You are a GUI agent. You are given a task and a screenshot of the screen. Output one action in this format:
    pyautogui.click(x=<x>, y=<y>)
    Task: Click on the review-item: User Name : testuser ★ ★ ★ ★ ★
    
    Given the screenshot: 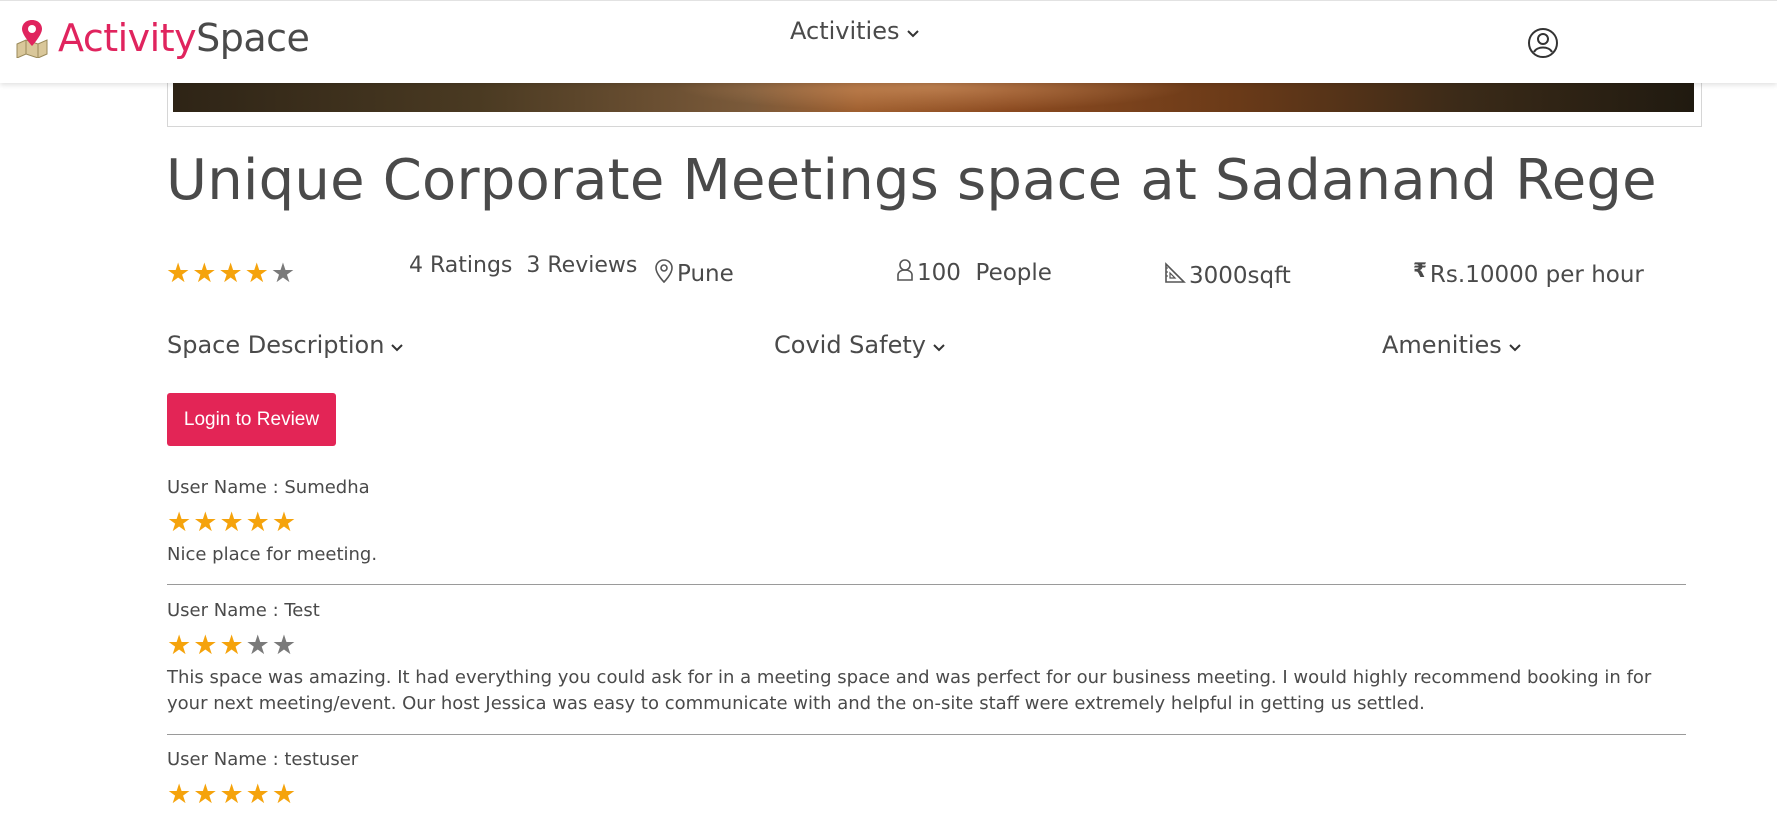 What is the action you would take?
    pyautogui.click(x=926, y=778)
    